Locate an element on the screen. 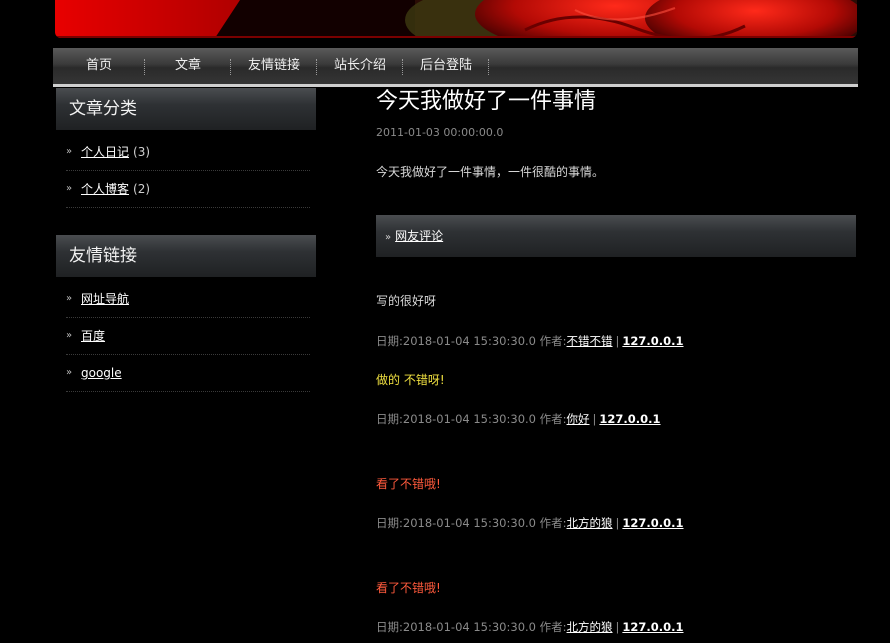 This screenshot has height=643, width=890. sidebar-categories: 文章分类 » 个人日记 (3) » 个人博客 (2) is located at coordinates (186, 148).